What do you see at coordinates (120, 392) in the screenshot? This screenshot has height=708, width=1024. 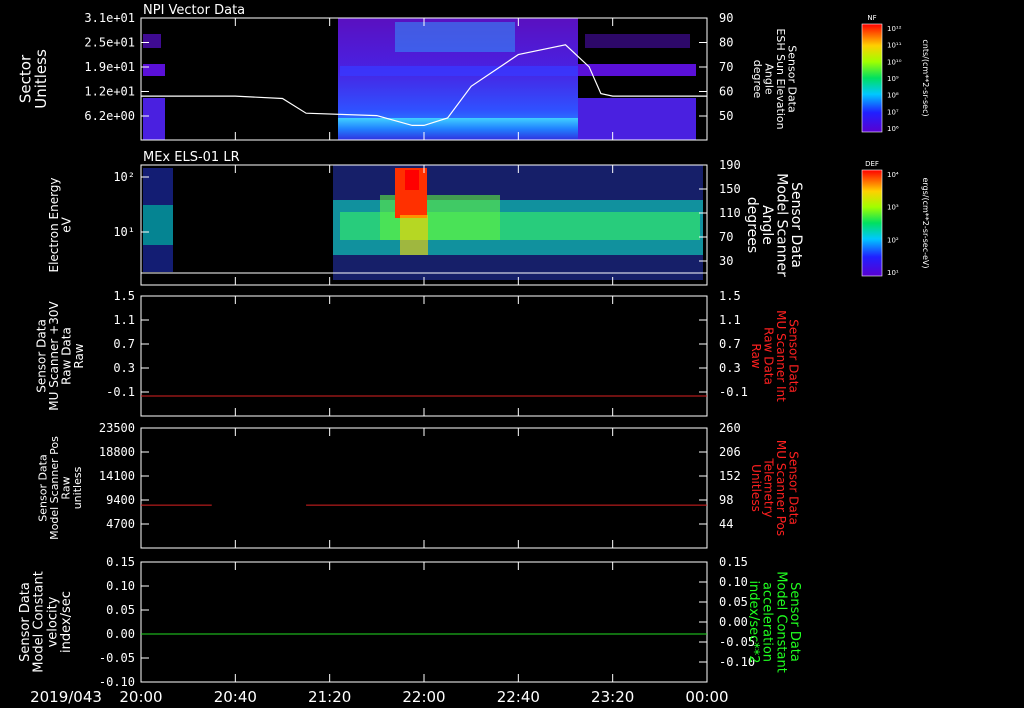 I see `left-tick-label: -0.1` at bounding box center [120, 392].